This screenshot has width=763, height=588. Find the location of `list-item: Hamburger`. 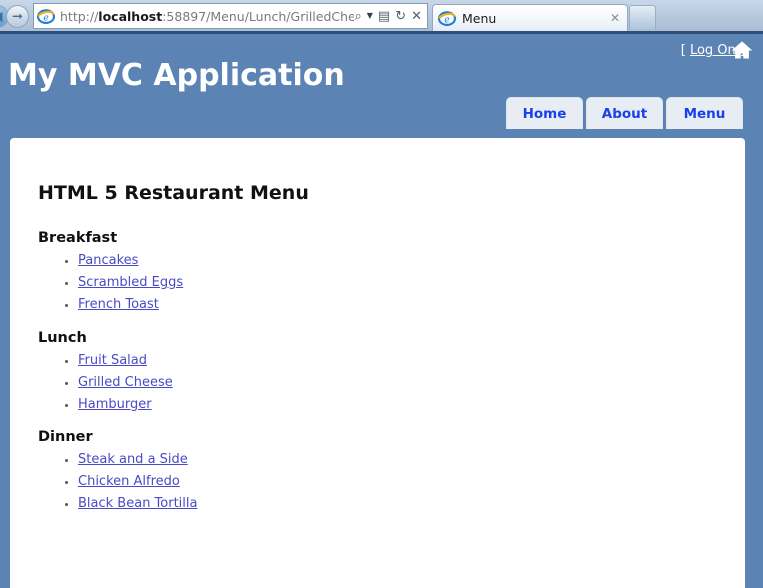

list-item: Hamburger is located at coordinates (401, 405).